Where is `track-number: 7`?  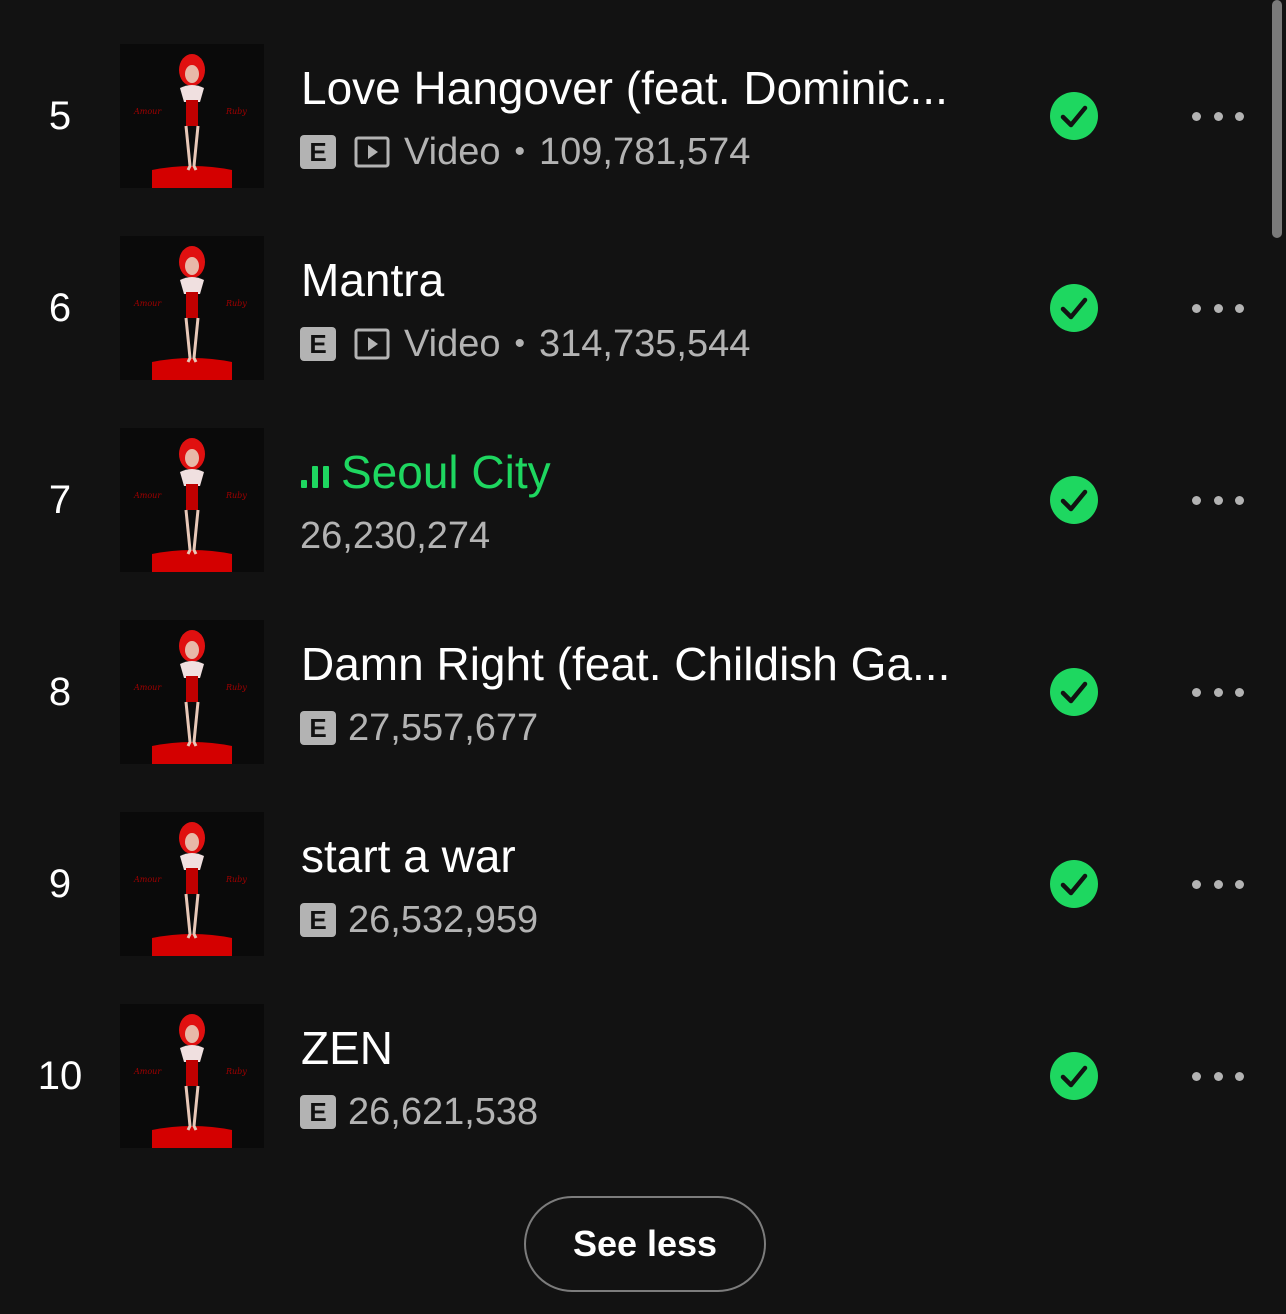 track-number: 7 is located at coordinates (60, 499).